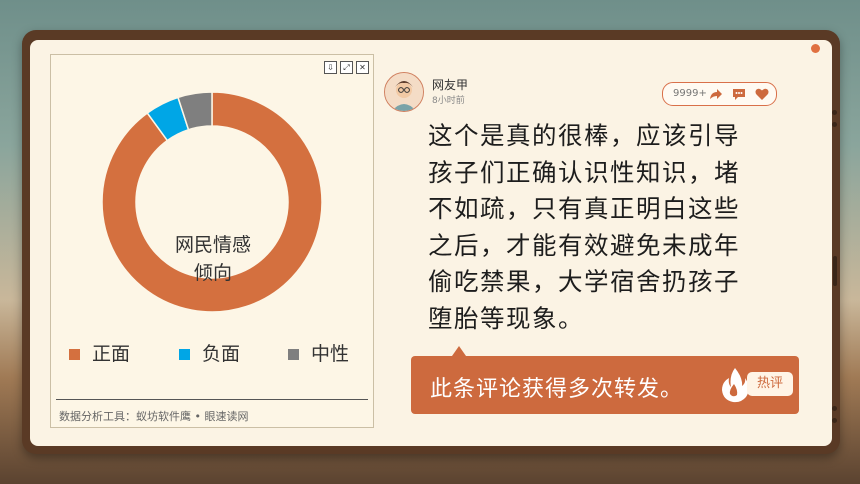 The height and width of the screenshot is (484, 860). I want to click on comment-action-bar: 9999+, so click(719, 94).